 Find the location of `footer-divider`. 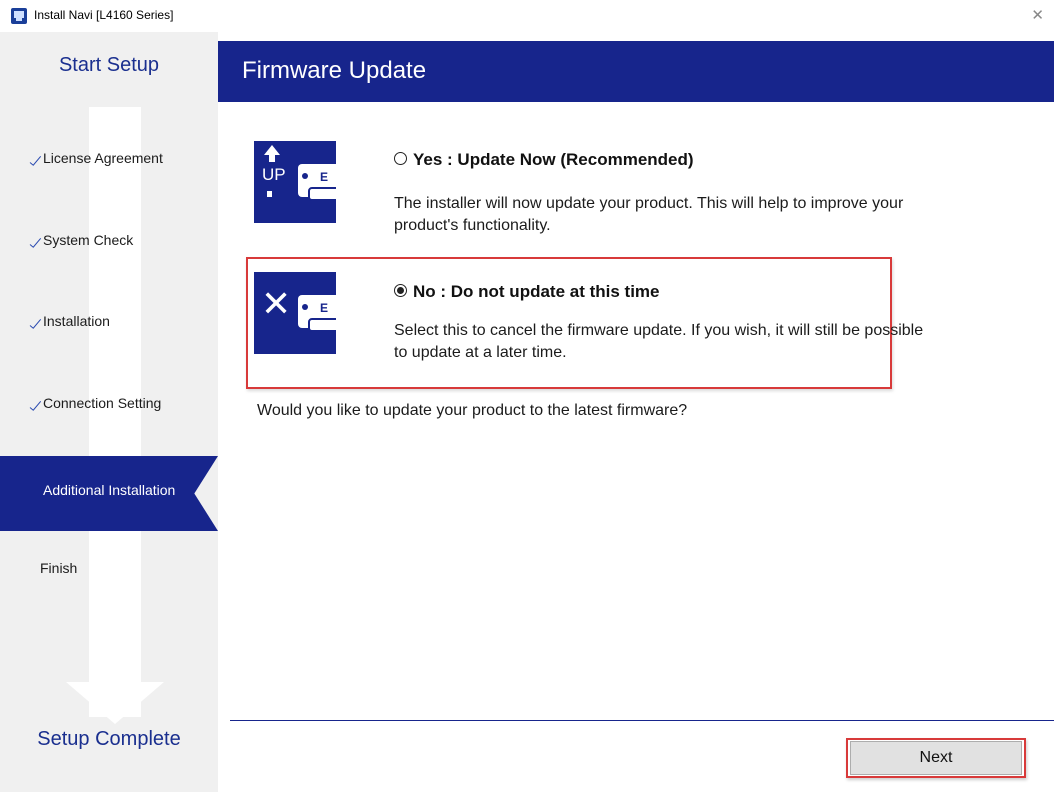

footer-divider is located at coordinates (642, 720).